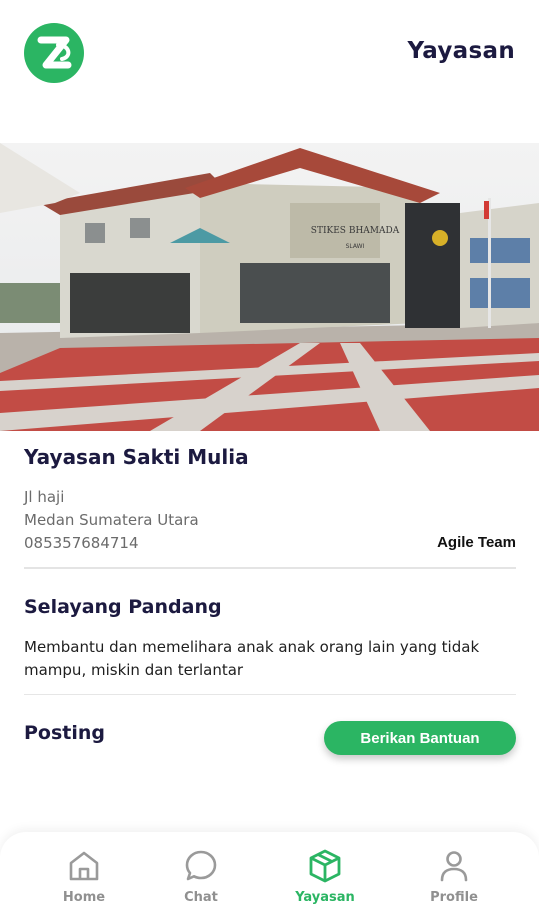  I want to click on chat-icon, so click(201, 865).